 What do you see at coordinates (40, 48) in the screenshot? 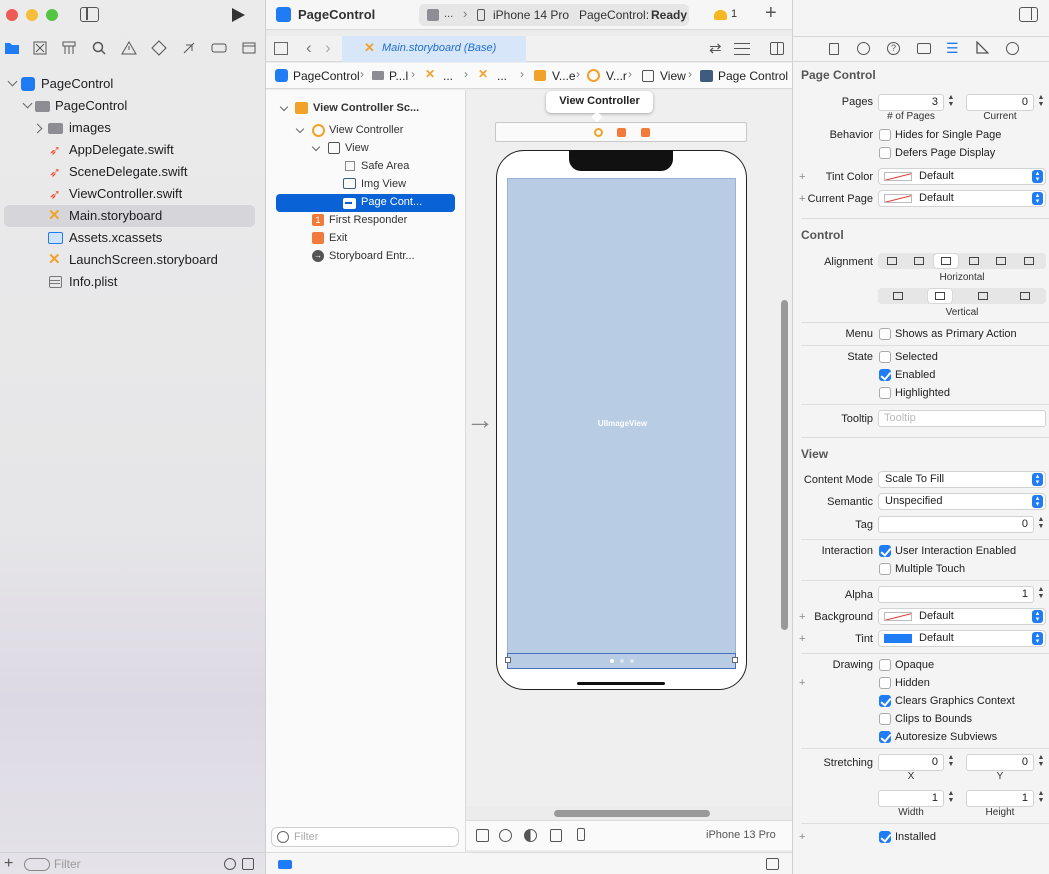
I see `source-control-icon` at bounding box center [40, 48].